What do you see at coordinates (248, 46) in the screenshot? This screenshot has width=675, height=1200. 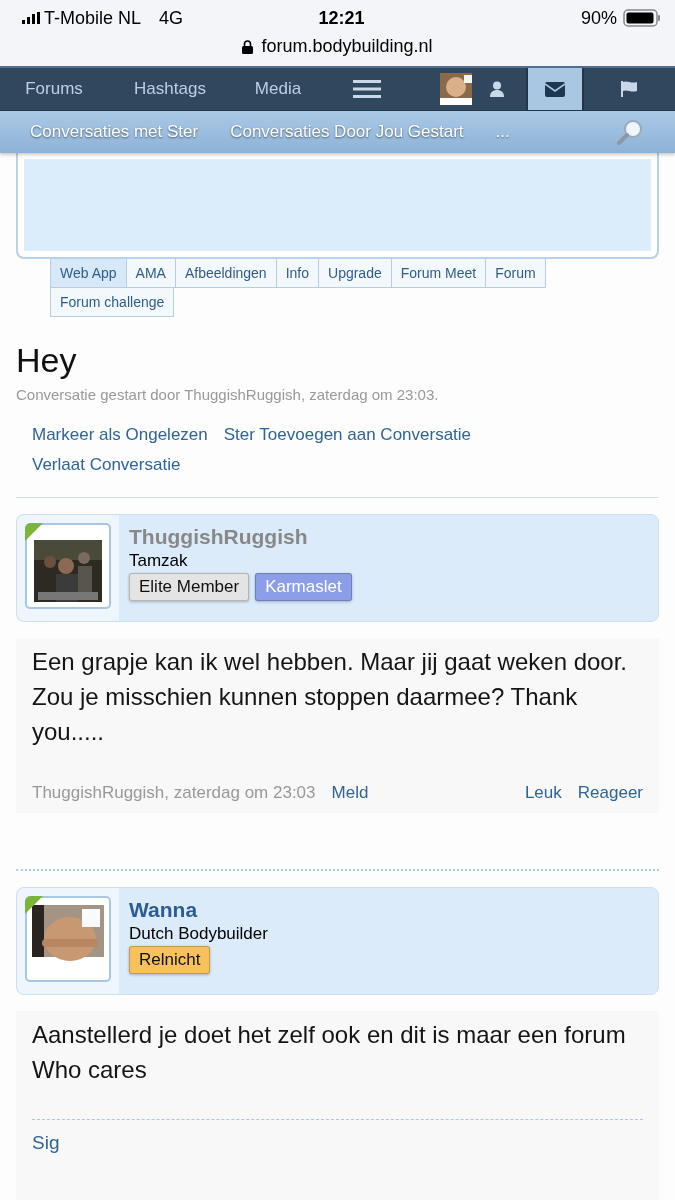 I see `lock-icon` at bounding box center [248, 46].